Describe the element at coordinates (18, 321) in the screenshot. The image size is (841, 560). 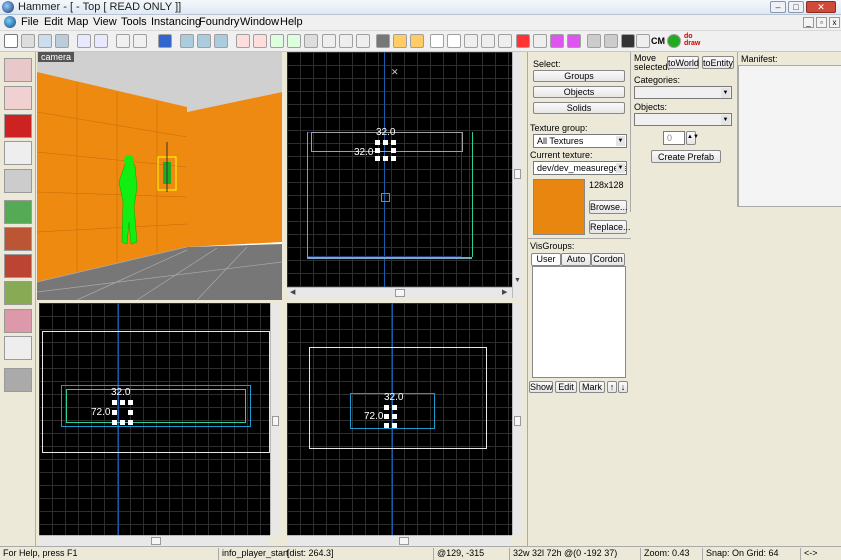
I see `clip-tool-icon` at that location.